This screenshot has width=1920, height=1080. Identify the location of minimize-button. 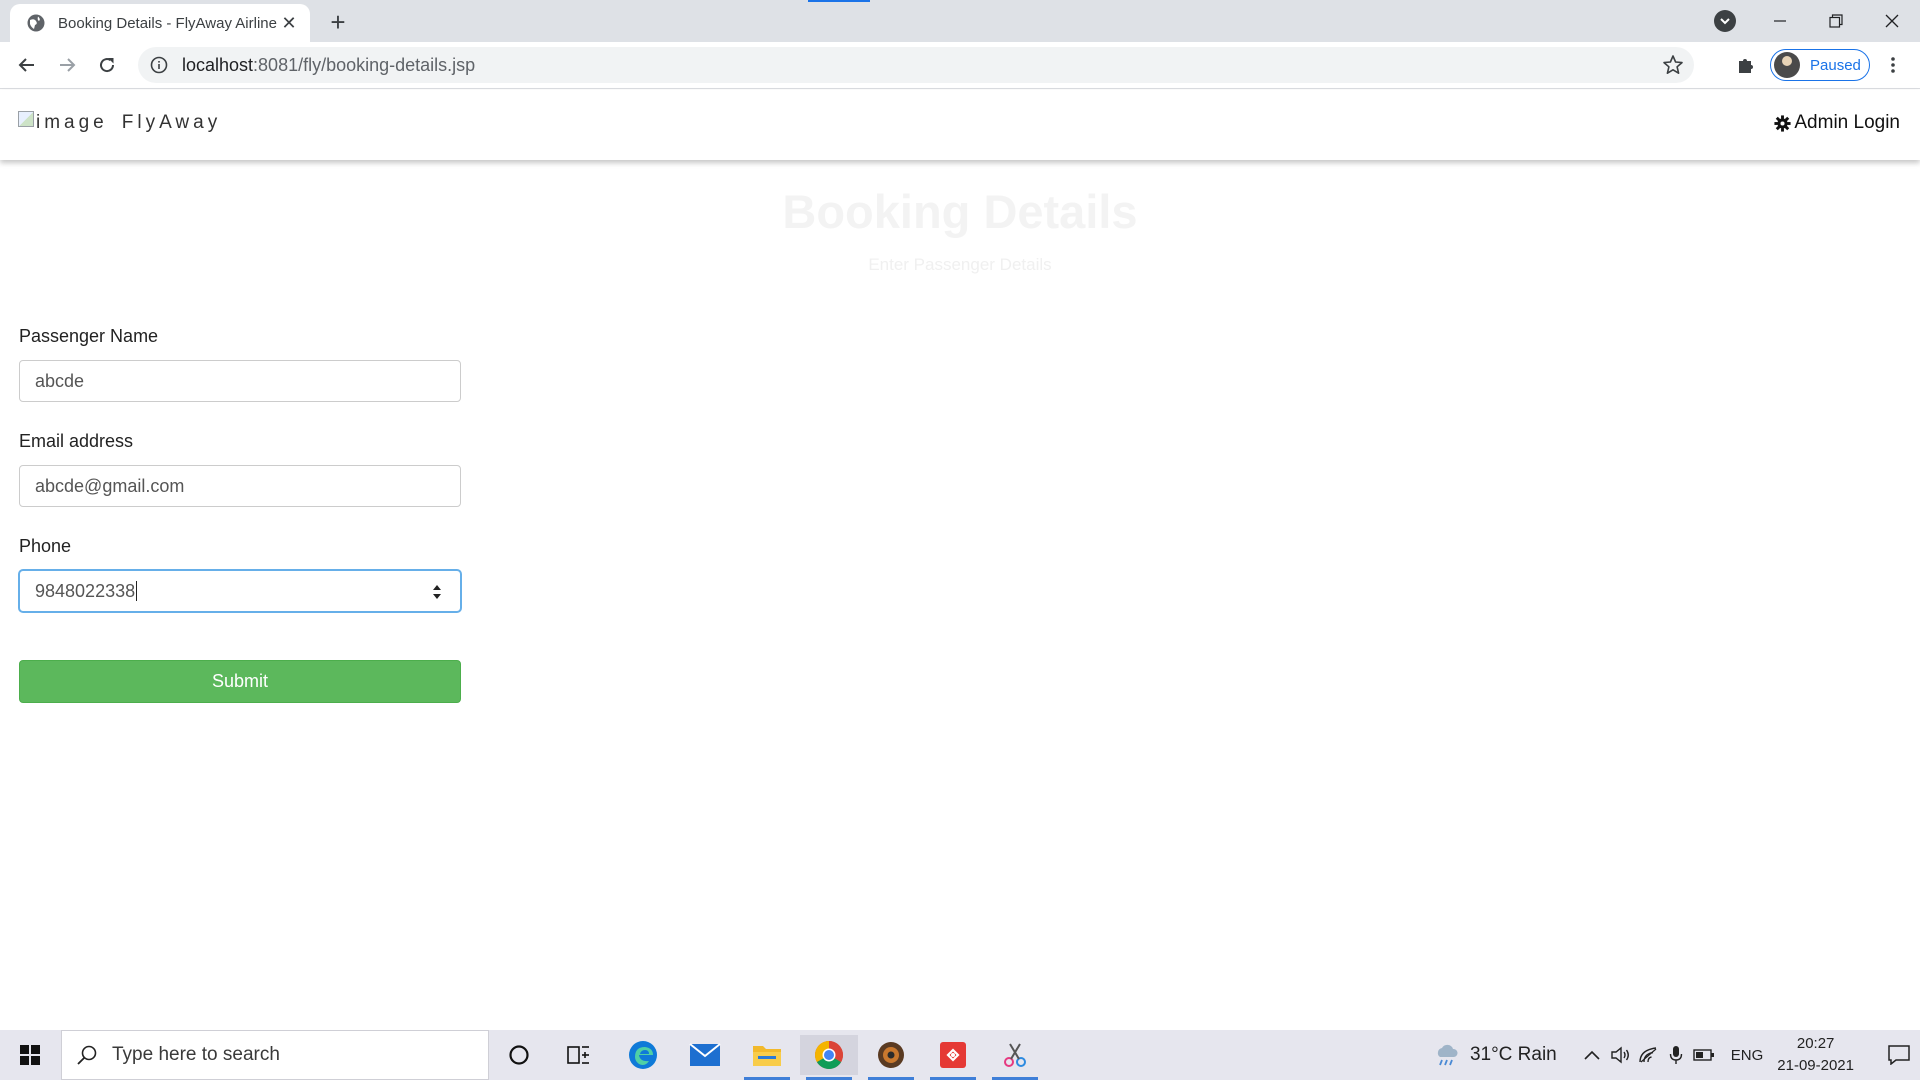
(1780, 21).